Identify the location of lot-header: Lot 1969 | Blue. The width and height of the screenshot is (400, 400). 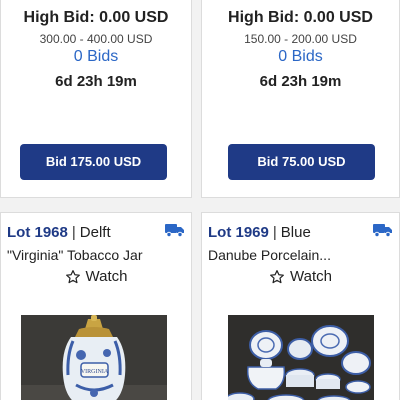
(300, 232).